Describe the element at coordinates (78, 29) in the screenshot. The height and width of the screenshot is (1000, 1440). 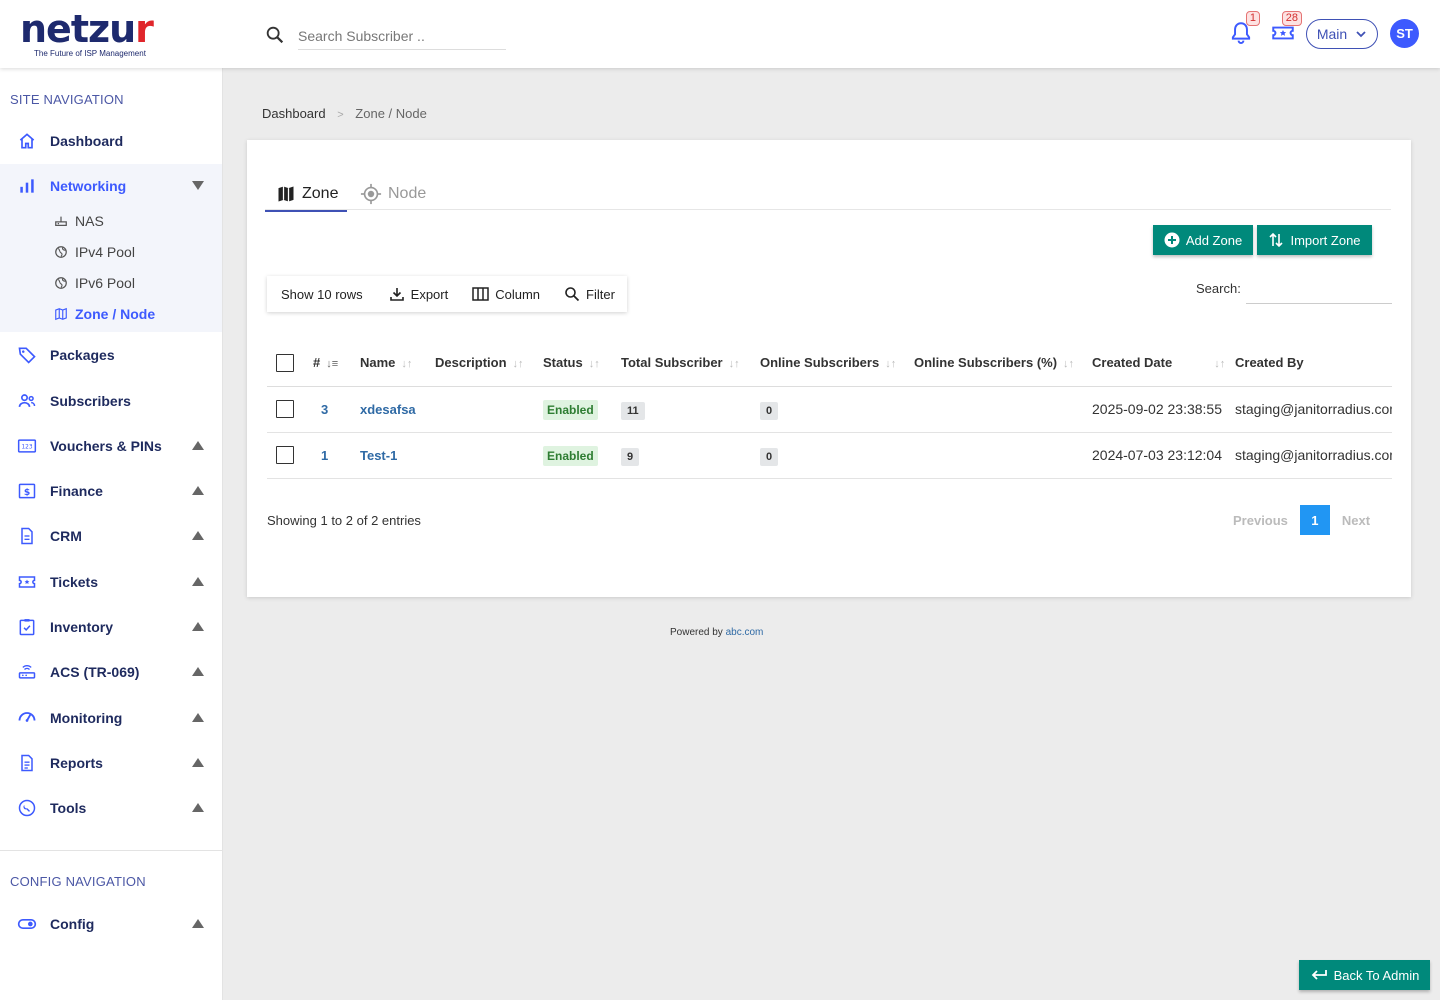
I see `brand-name: netzu` at that location.